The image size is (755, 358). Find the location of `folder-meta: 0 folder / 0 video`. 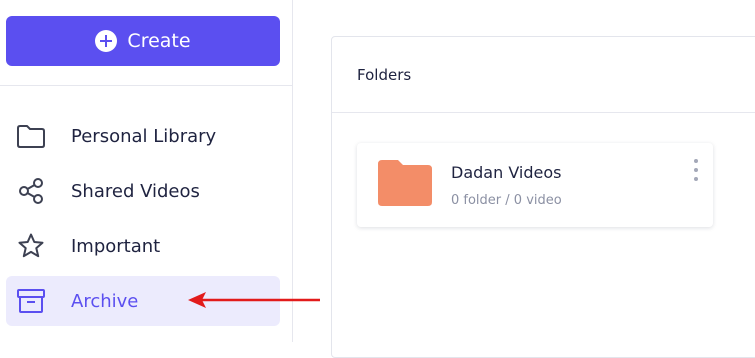

folder-meta: 0 folder / 0 video is located at coordinates (506, 200).